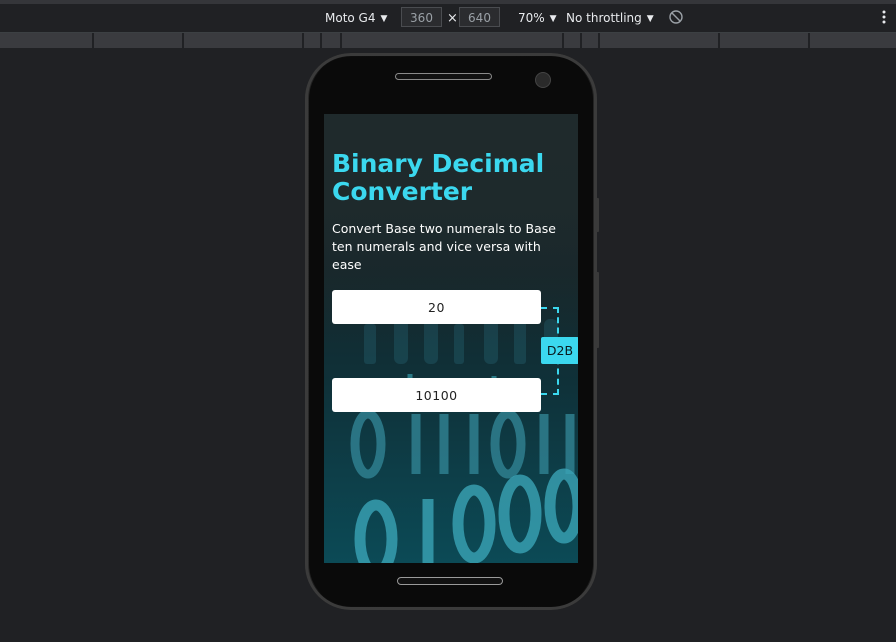  Describe the element at coordinates (604, 18) in the screenshot. I see `throttling-select-label: No throttling` at that location.